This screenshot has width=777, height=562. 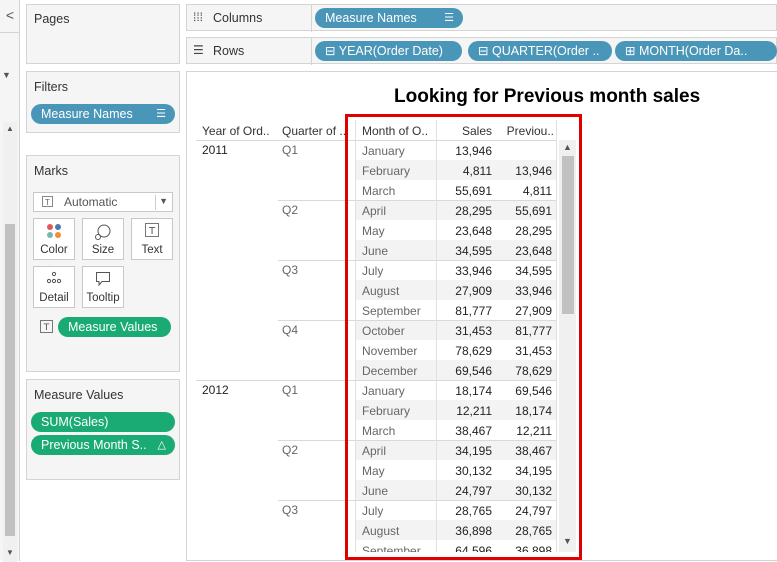 I want to click on strip-dropdown-icon: ▼, so click(x=6, y=75).